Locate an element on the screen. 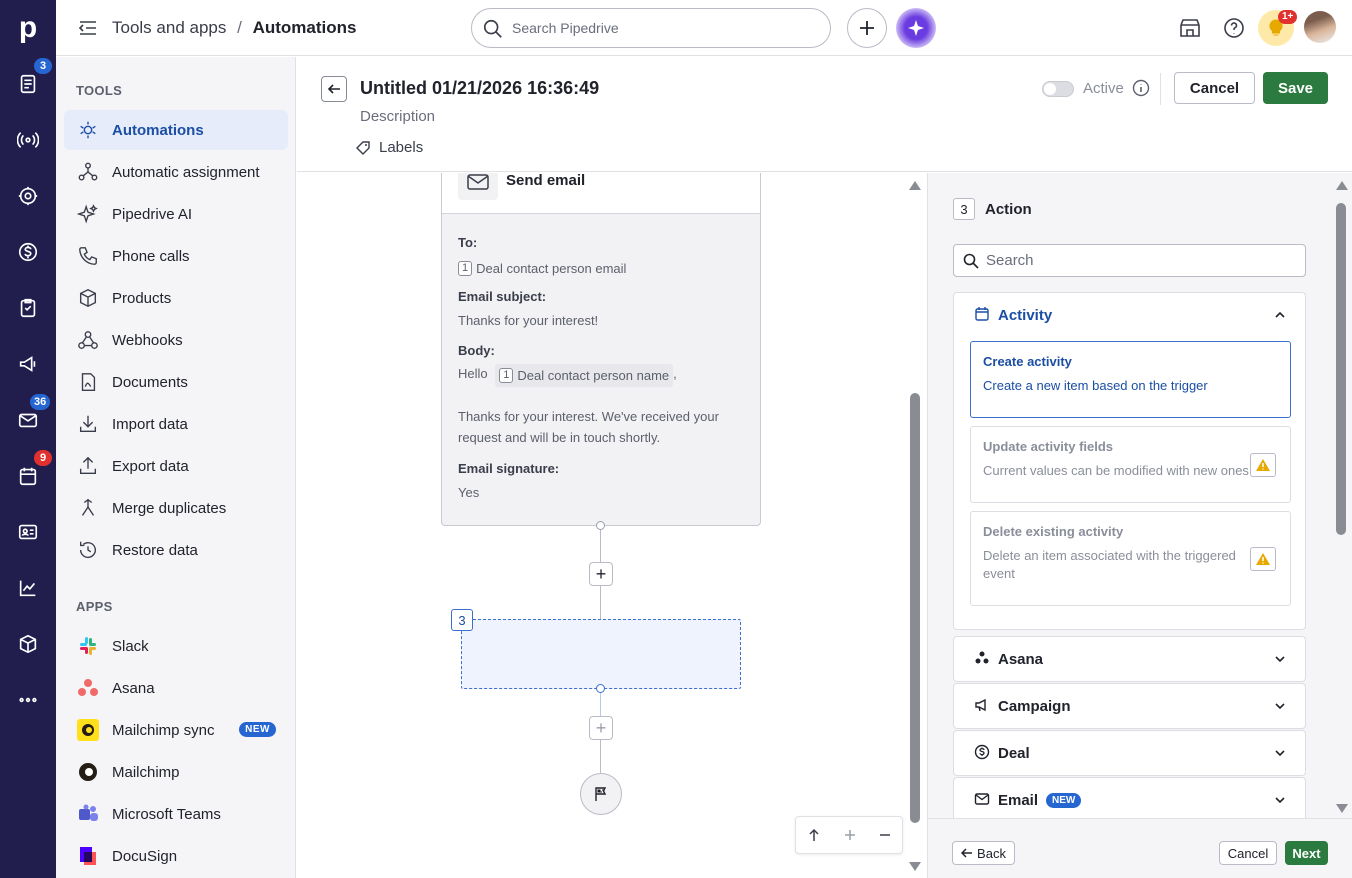 This screenshot has width=1352, height=878. deal-group: Deal is located at coordinates (1129, 753).